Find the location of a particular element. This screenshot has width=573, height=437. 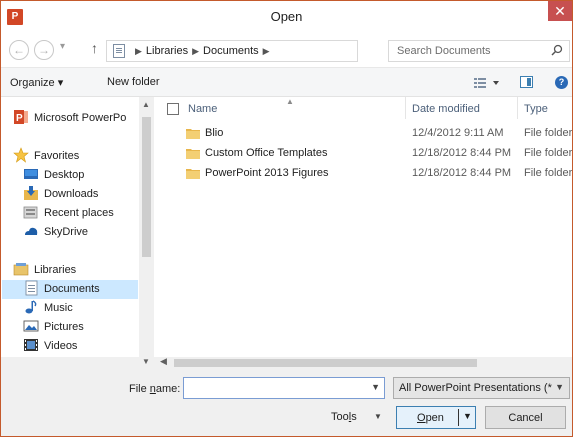

horizontal-scrollbar: ◀ is located at coordinates (363, 362).